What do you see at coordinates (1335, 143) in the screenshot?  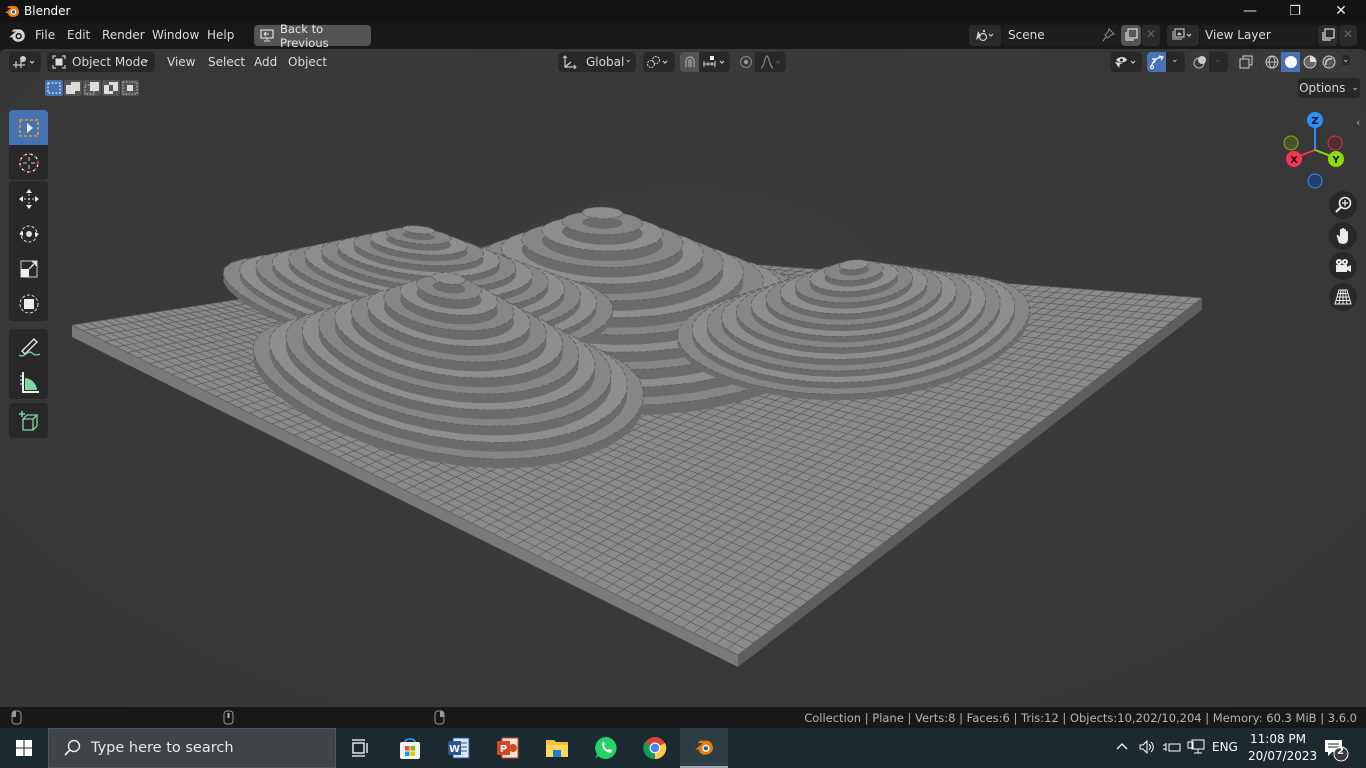 I see `neg-x-axis-handle` at bounding box center [1335, 143].